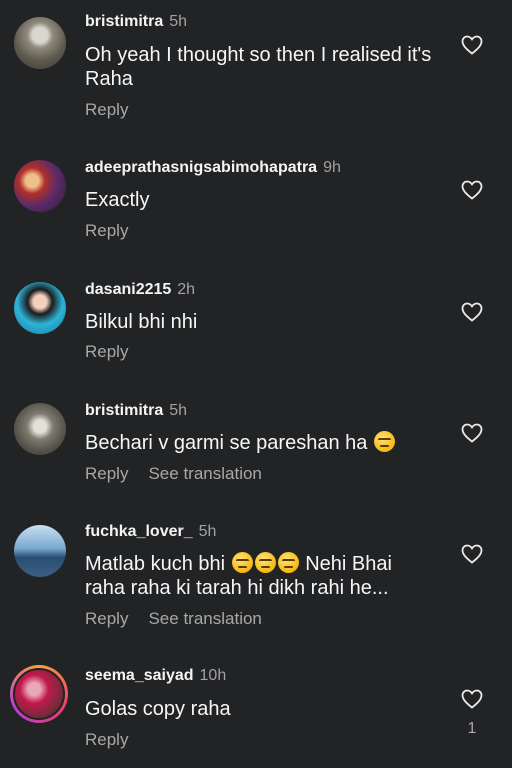  What do you see at coordinates (117, 200) in the screenshot?
I see `comment-text: Exactly` at bounding box center [117, 200].